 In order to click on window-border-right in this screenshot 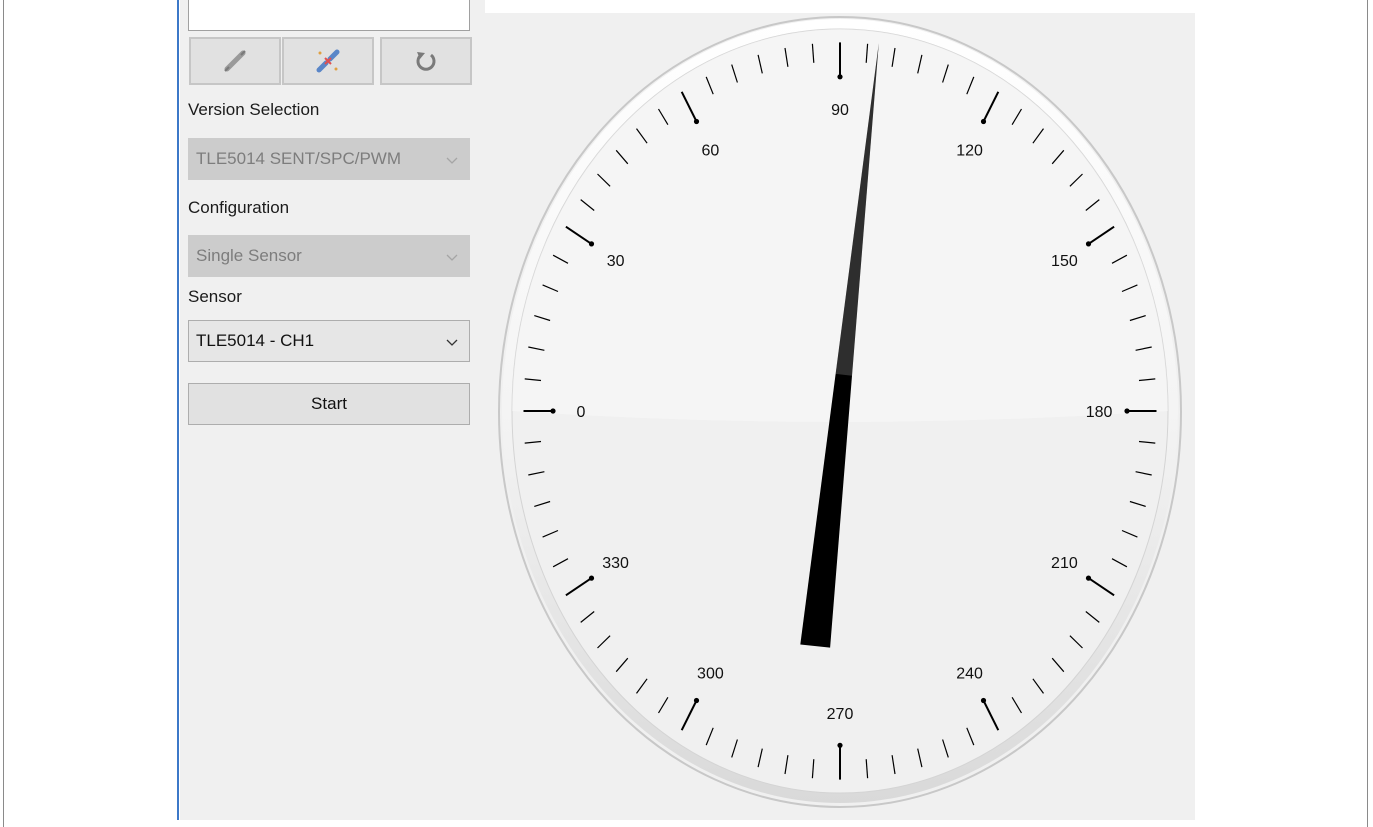, I will do `click(1367, 413)`.